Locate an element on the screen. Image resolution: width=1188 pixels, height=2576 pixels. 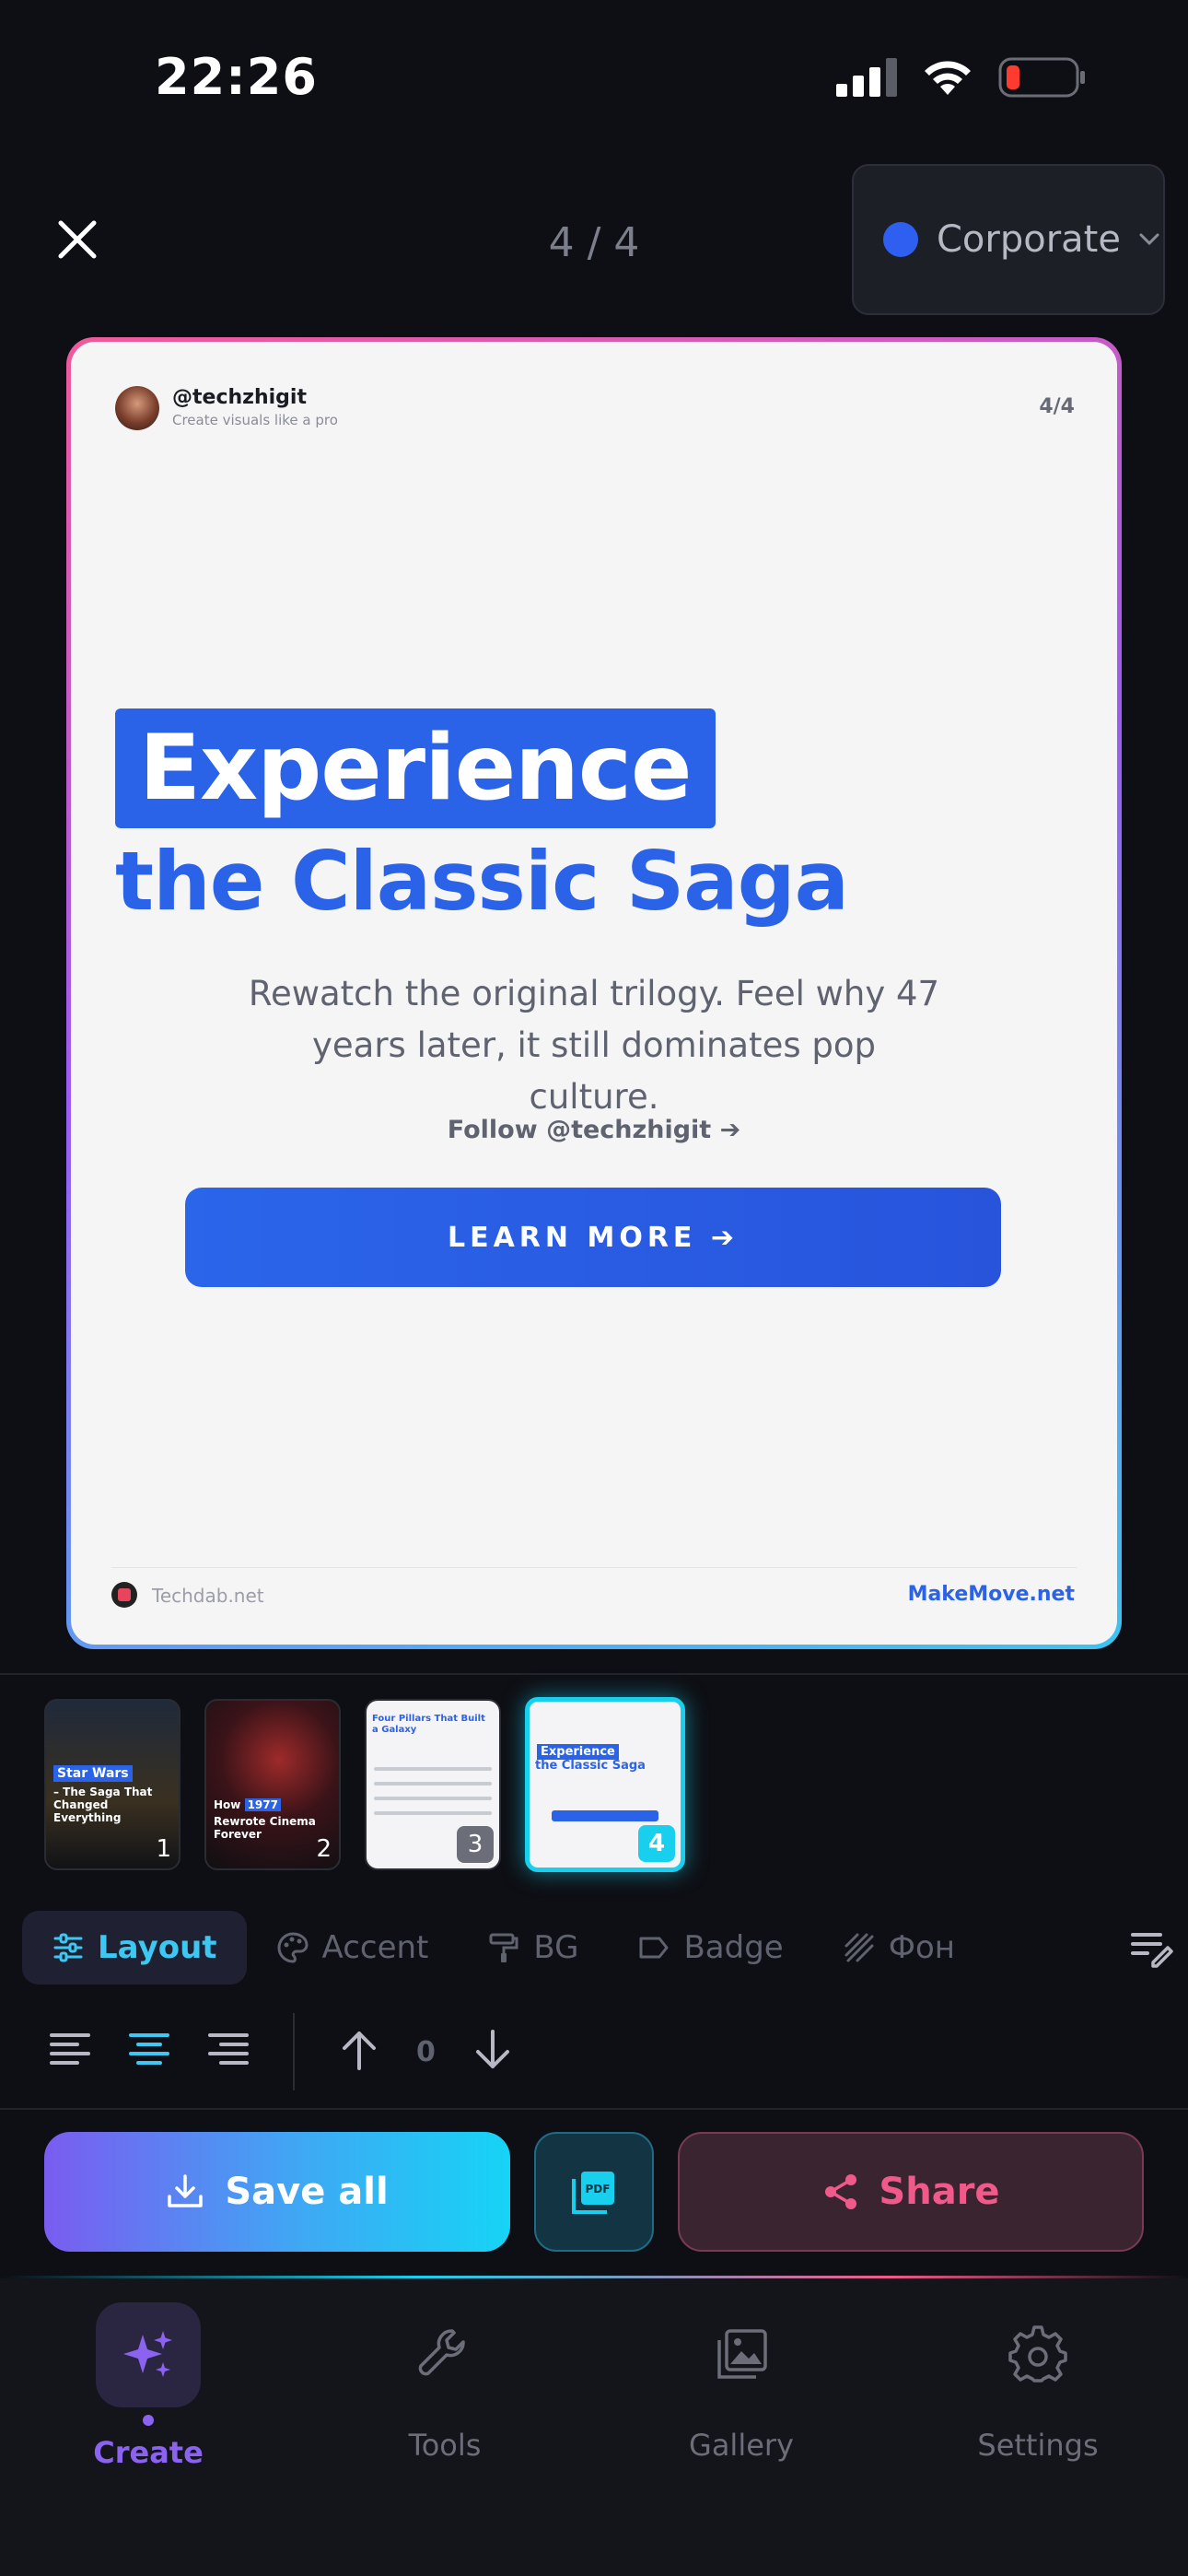
footer-logo is located at coordinates (124, 1595).